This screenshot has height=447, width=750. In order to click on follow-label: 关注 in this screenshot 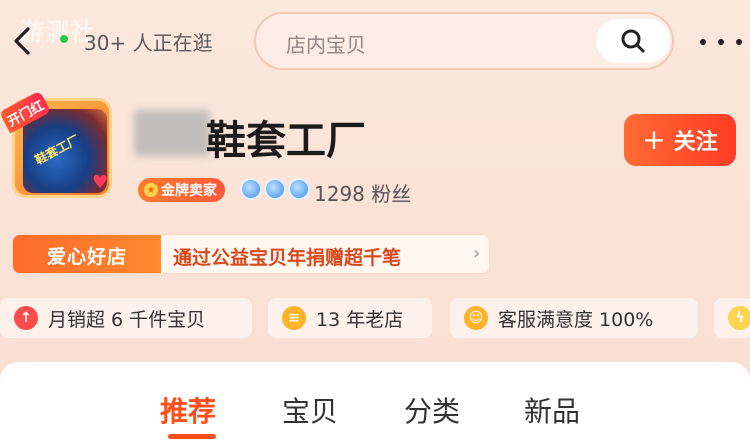, I will do `click(695, 142)`.